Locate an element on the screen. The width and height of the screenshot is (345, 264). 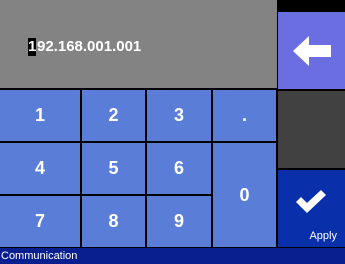
key-3: 3 is located at coordinates (179, 115).